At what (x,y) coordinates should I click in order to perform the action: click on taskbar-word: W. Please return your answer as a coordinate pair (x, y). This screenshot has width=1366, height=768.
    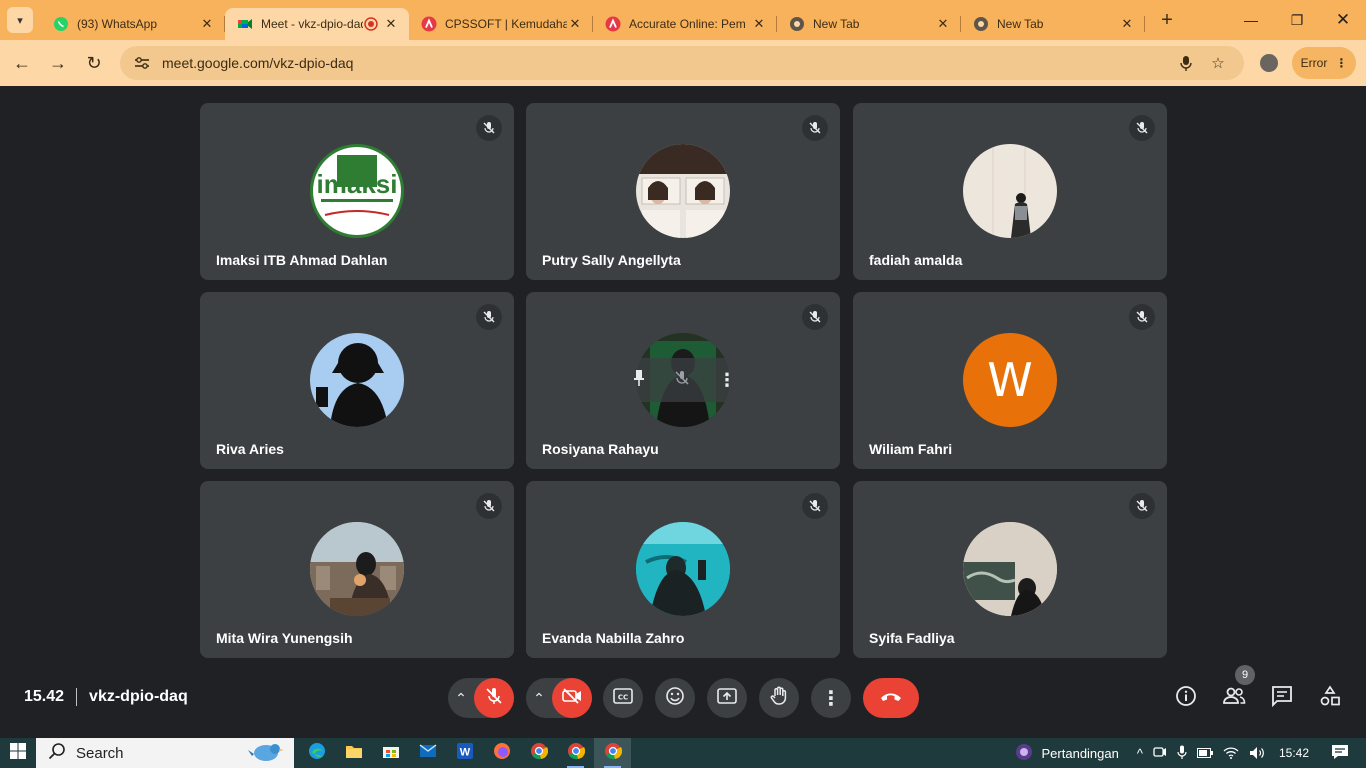
    Looking at the image, I should click on (464, 753).